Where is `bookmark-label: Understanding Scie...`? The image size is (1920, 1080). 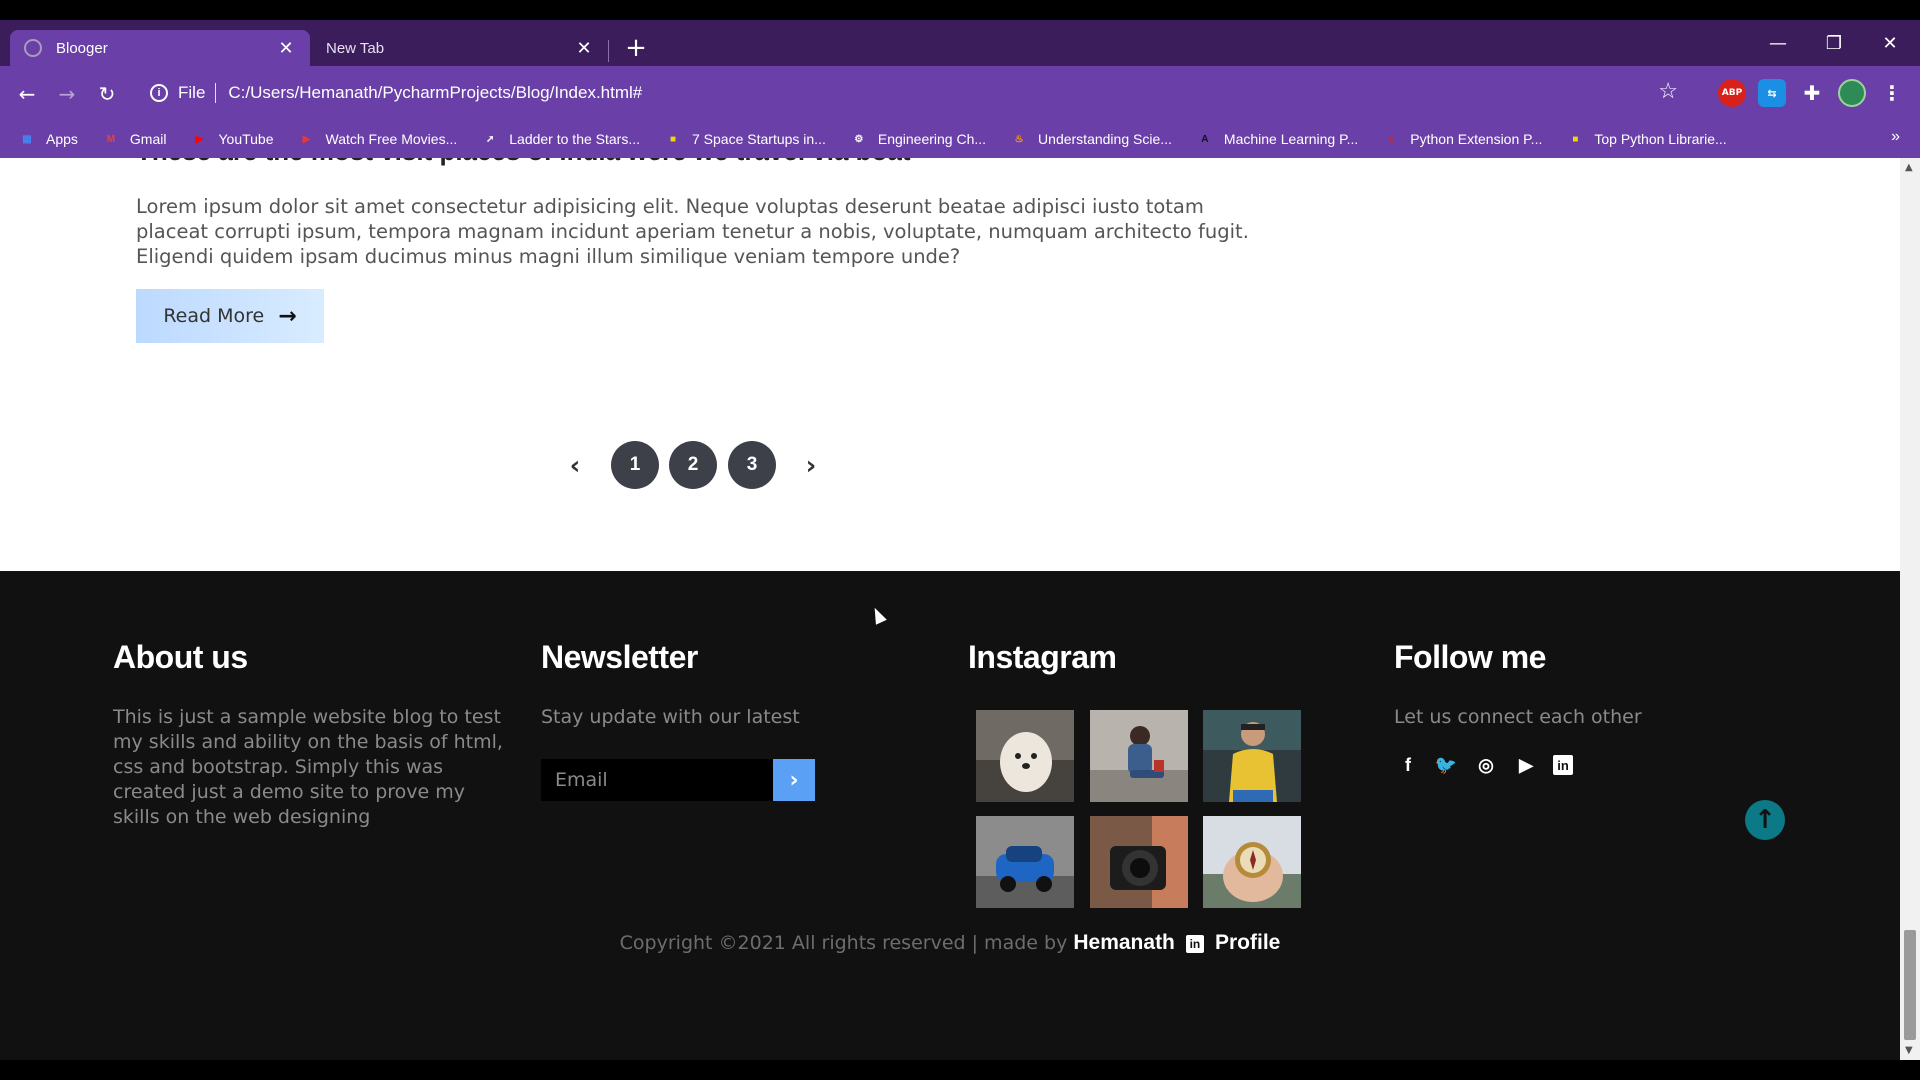
bookmark-label: Understanding Scie... is located at coordinates (1105, 139).